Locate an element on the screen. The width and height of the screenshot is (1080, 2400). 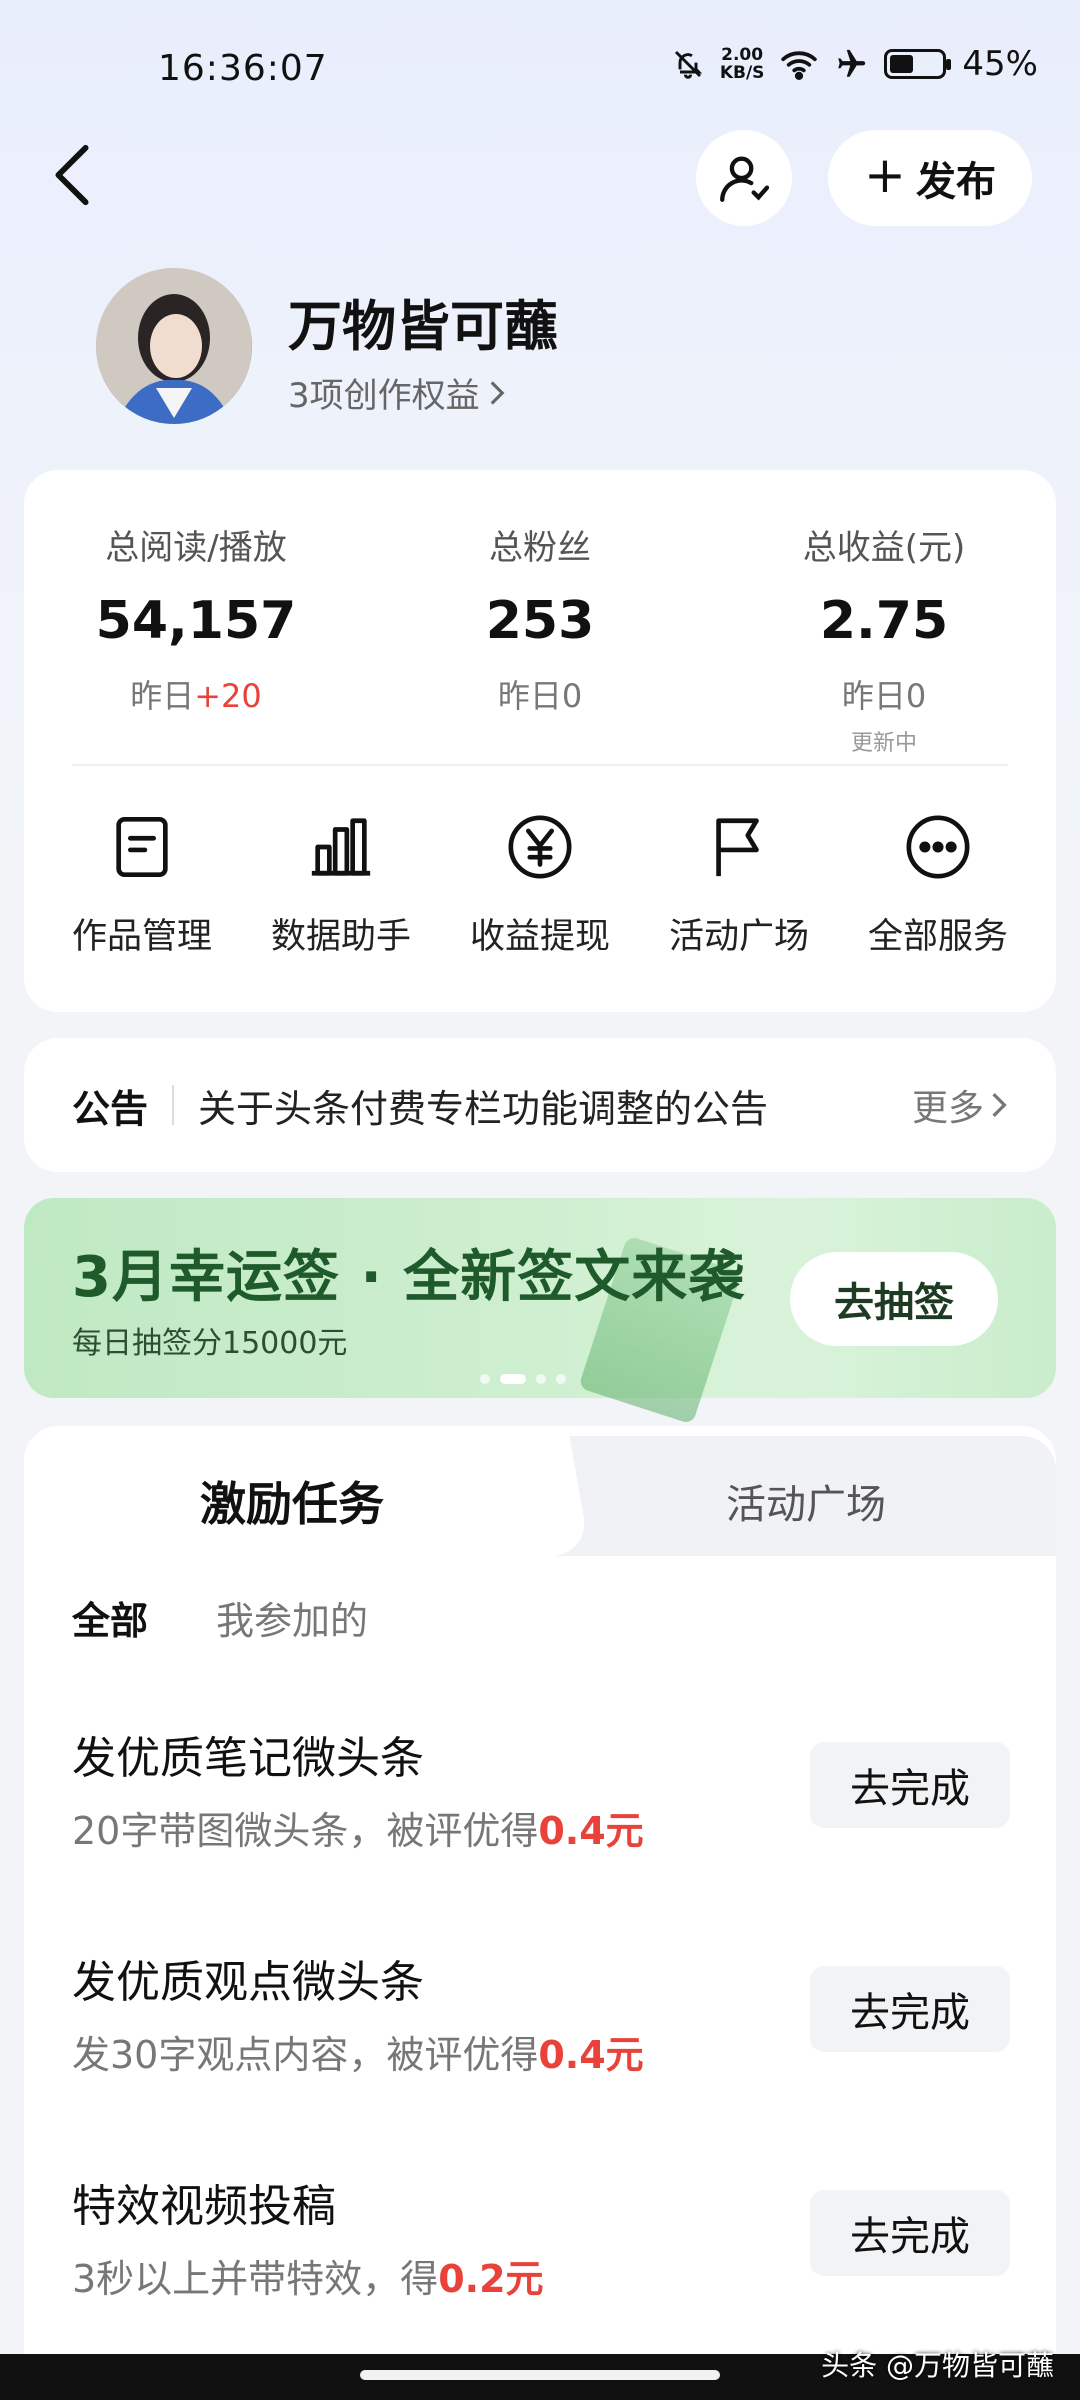
stat-value: 2.75 is located at coordinates (884, 621).